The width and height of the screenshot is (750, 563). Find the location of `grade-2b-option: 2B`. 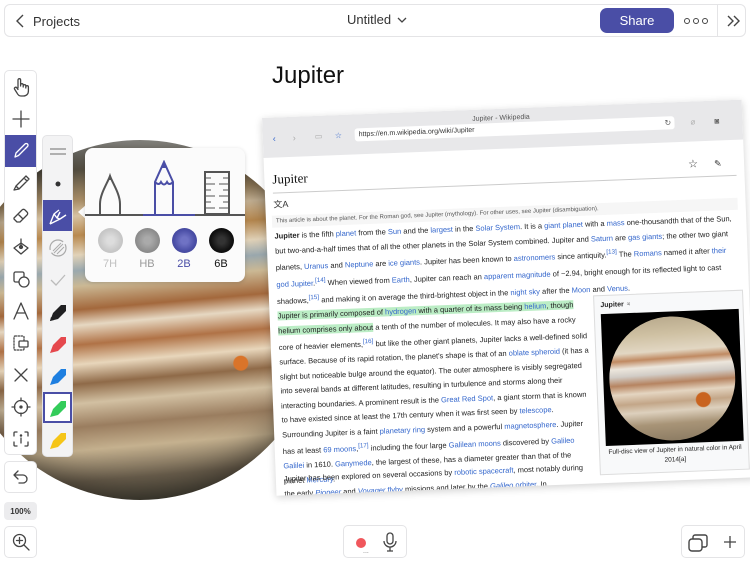

grade-2b-option: 2B is located at coordinates (184, 249).